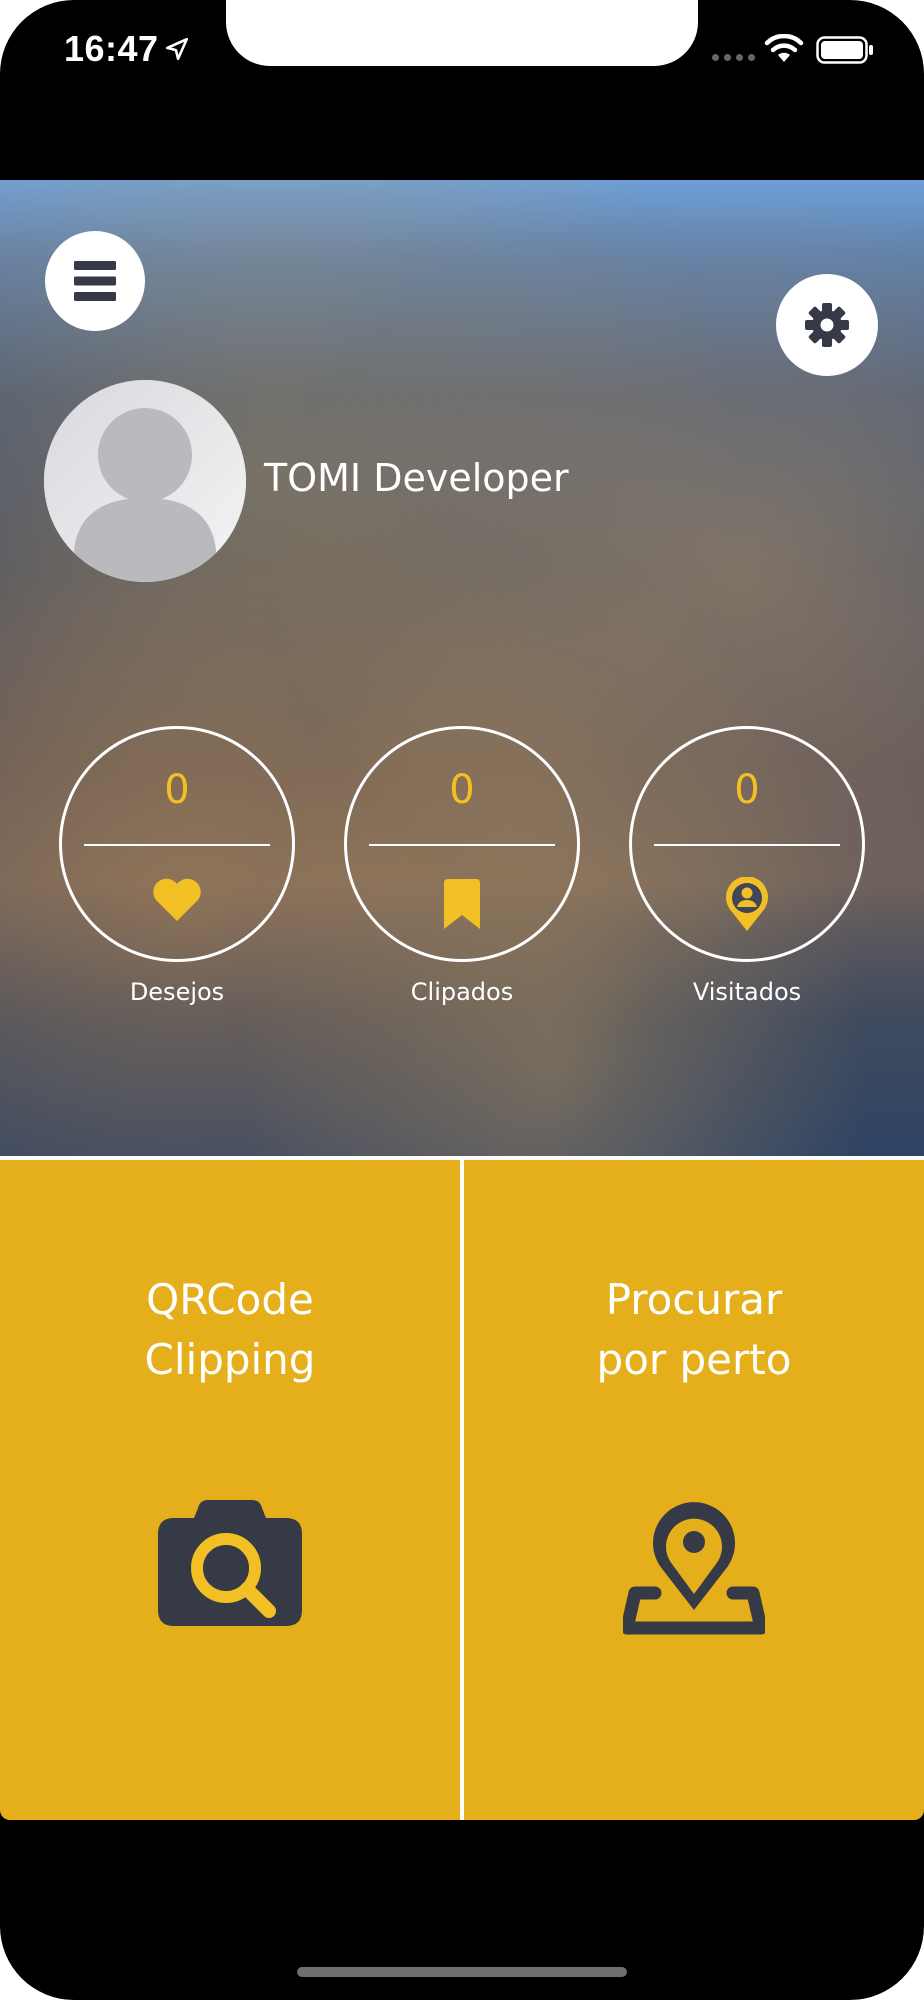 This screenshot has height=2000, width=924. I want to click on tile-title-line: QRCode, so click(230, 1299).